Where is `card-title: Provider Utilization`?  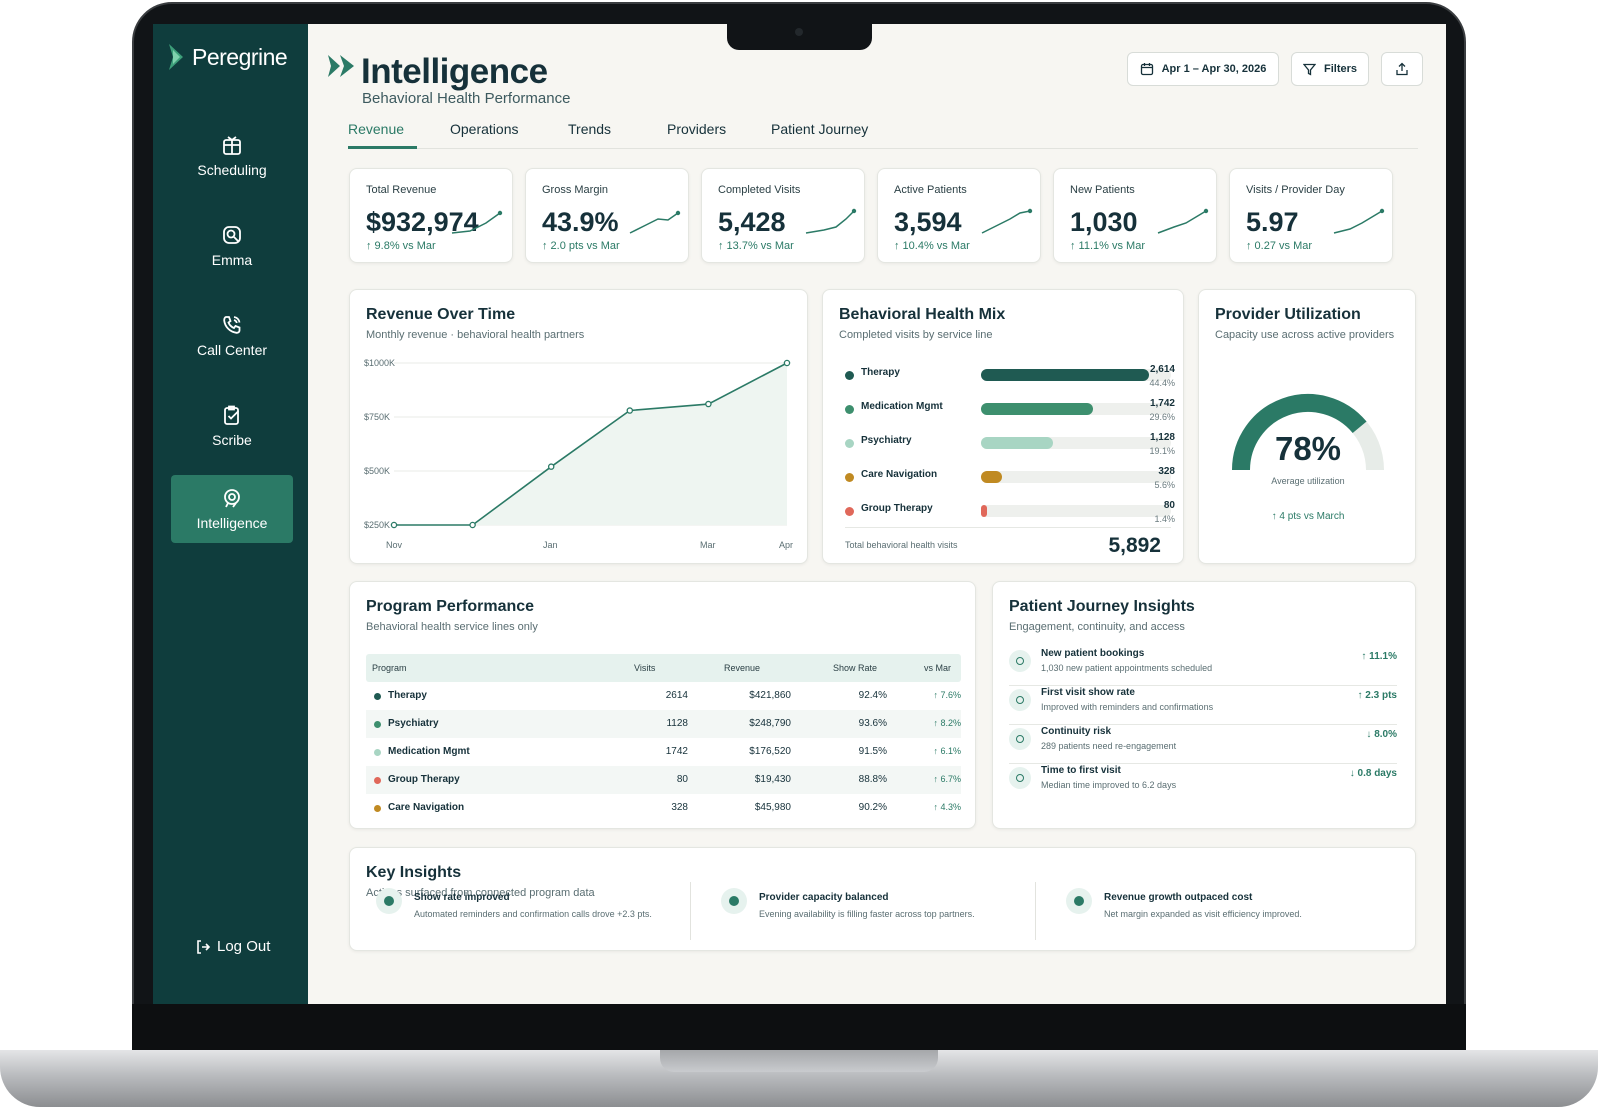
card-title: Provider Utilization is located at coordinates (1288, 314).